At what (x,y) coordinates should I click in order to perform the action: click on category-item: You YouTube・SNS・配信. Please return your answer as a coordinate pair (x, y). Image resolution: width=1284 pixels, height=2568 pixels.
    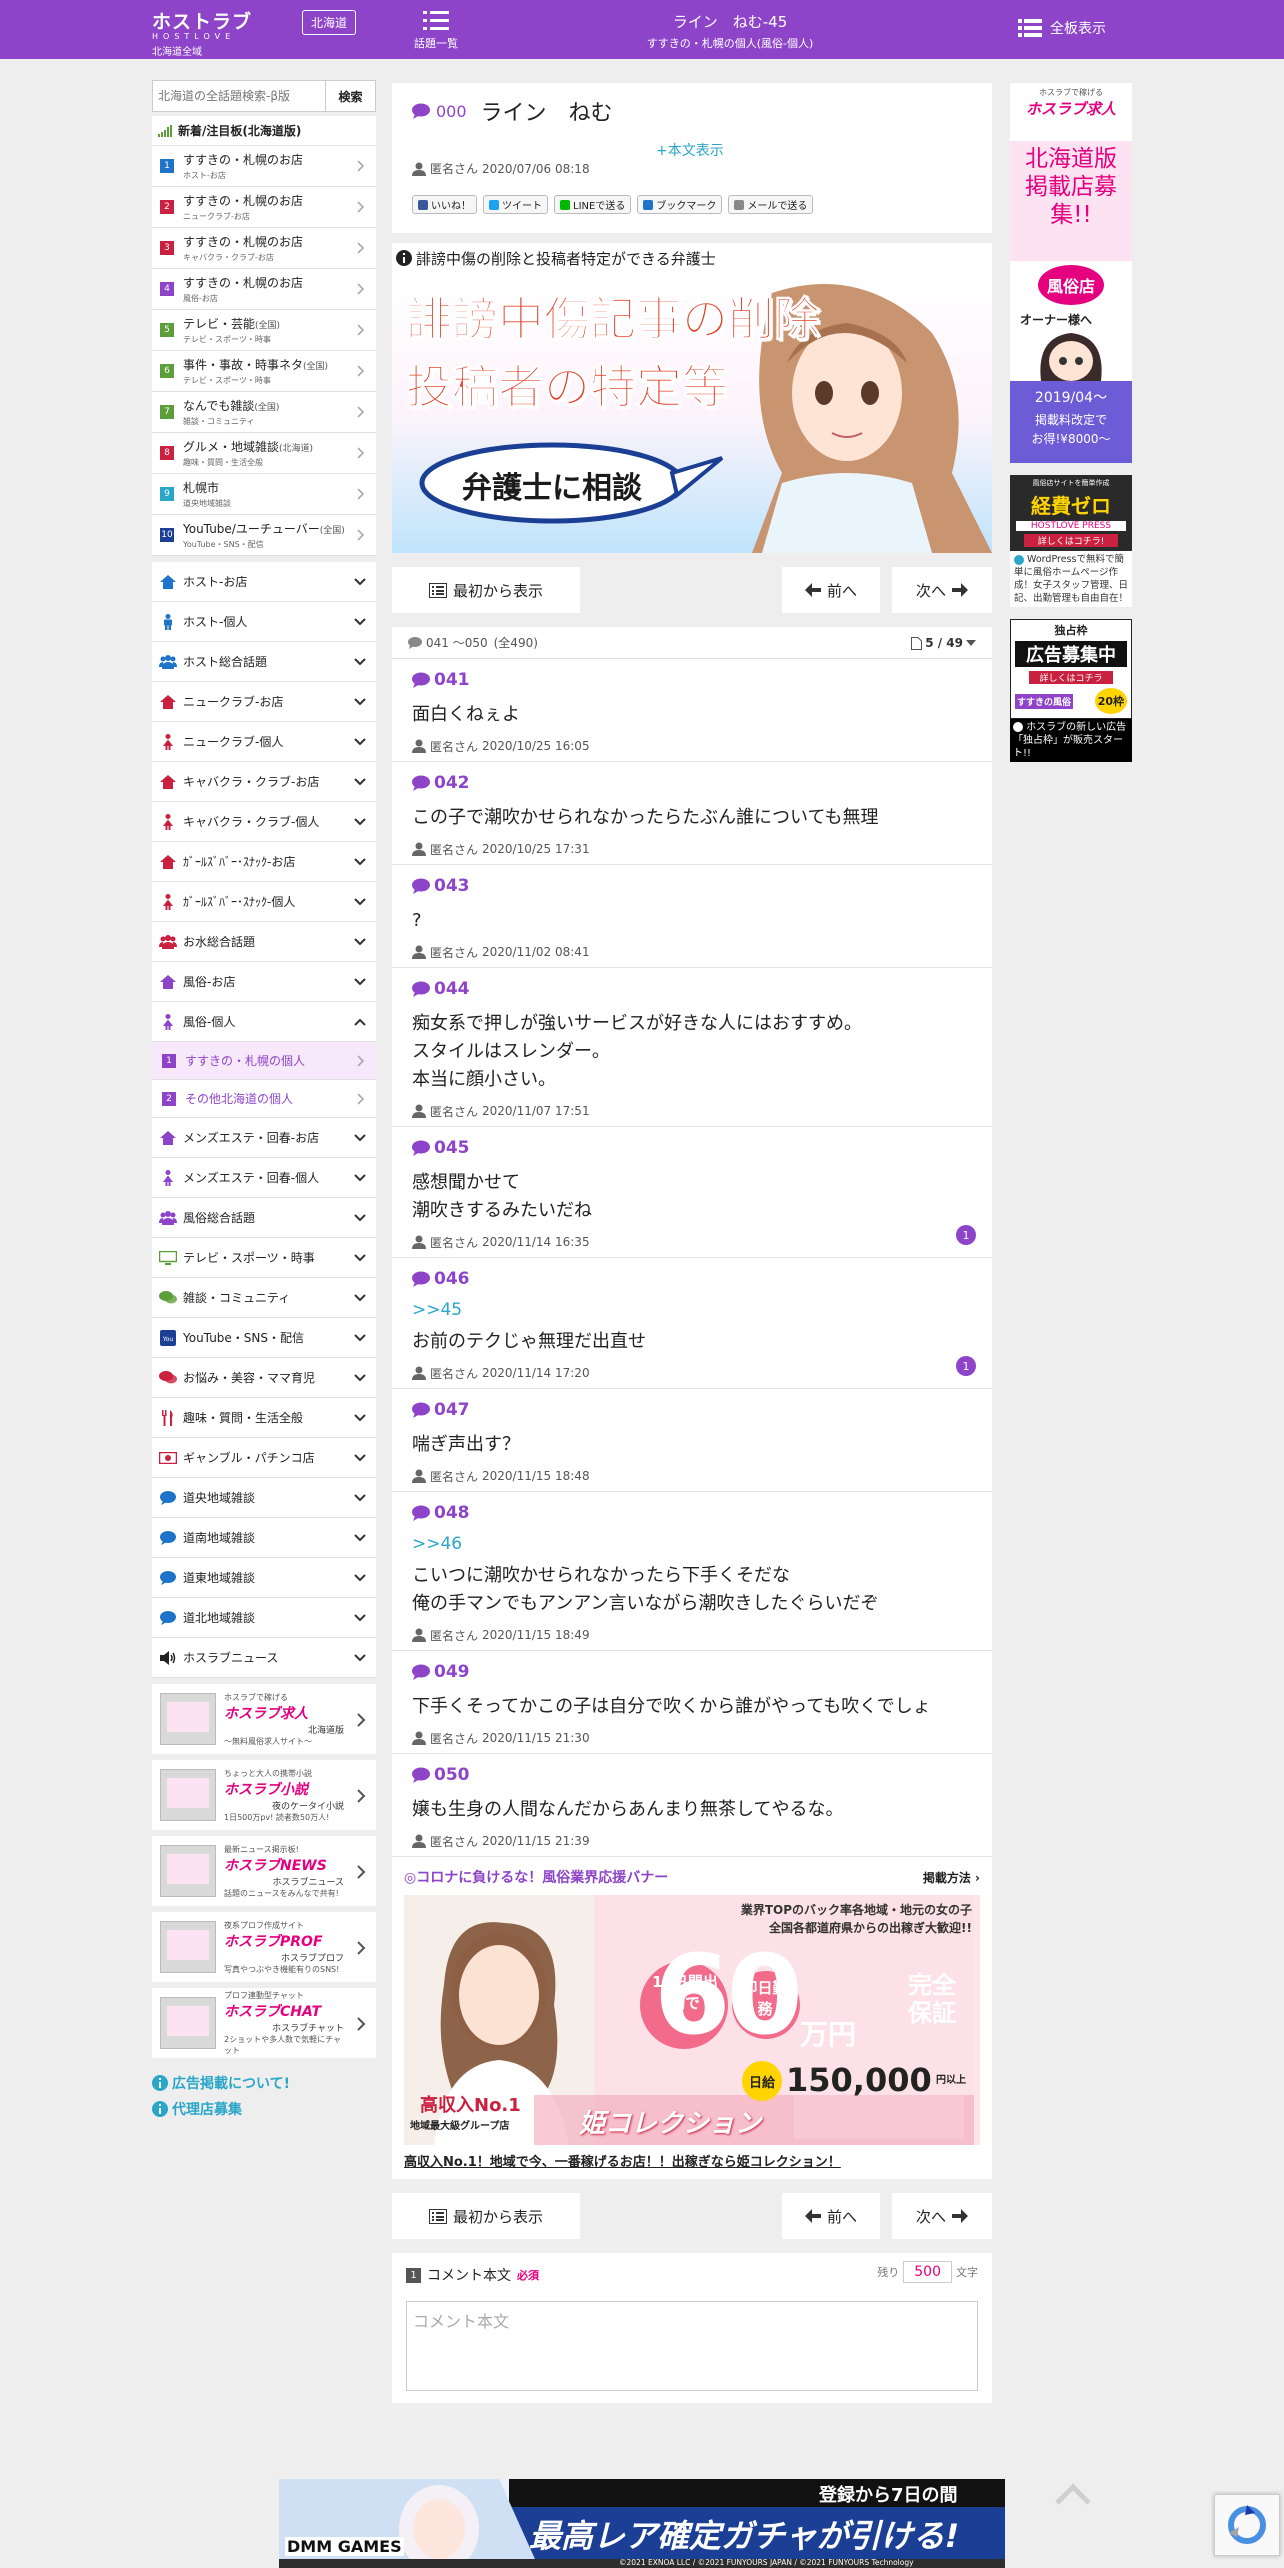
    Looking at the image, I should click on (264, 1338).